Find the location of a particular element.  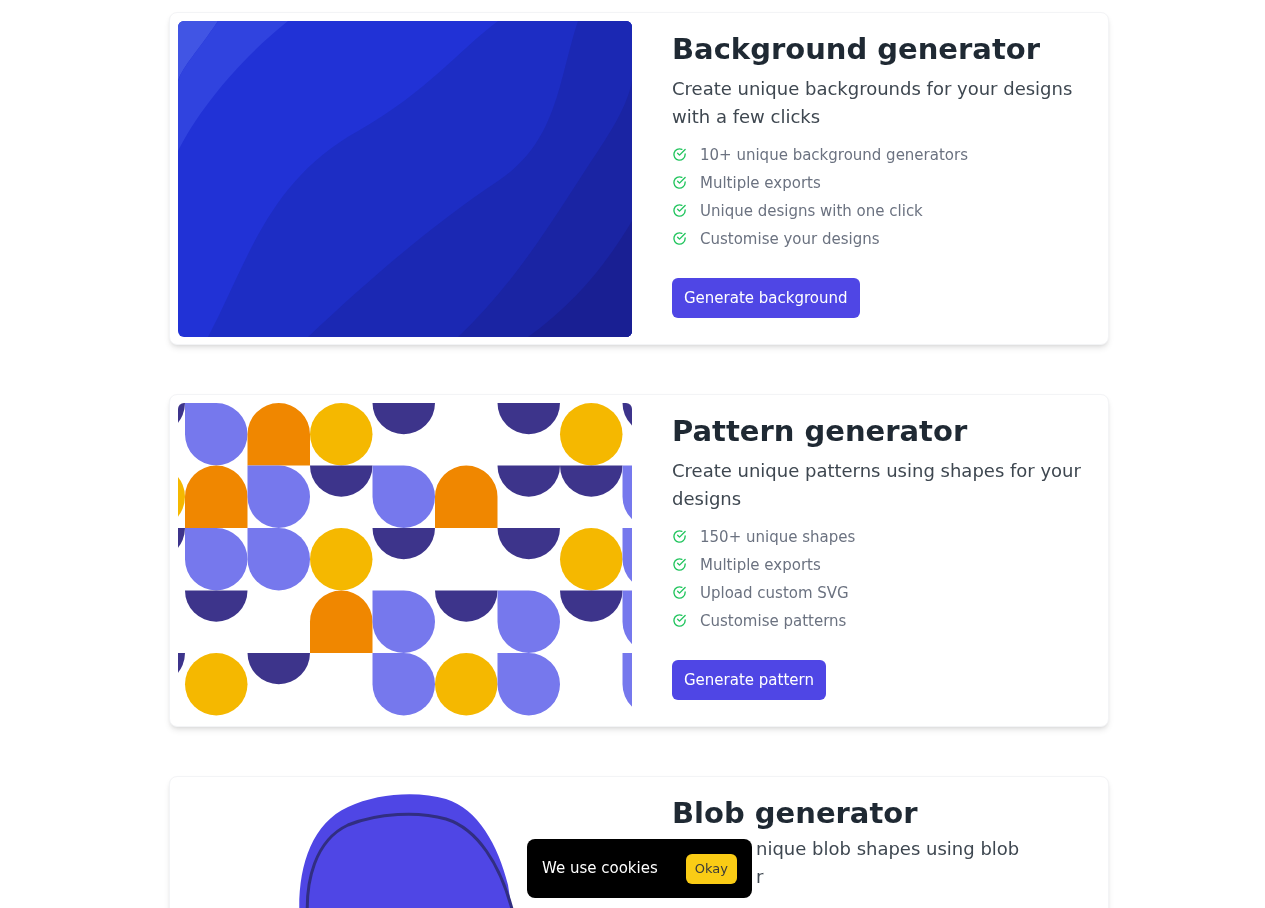

generate-button: Generate pattern is located at coordinates (749, 680).